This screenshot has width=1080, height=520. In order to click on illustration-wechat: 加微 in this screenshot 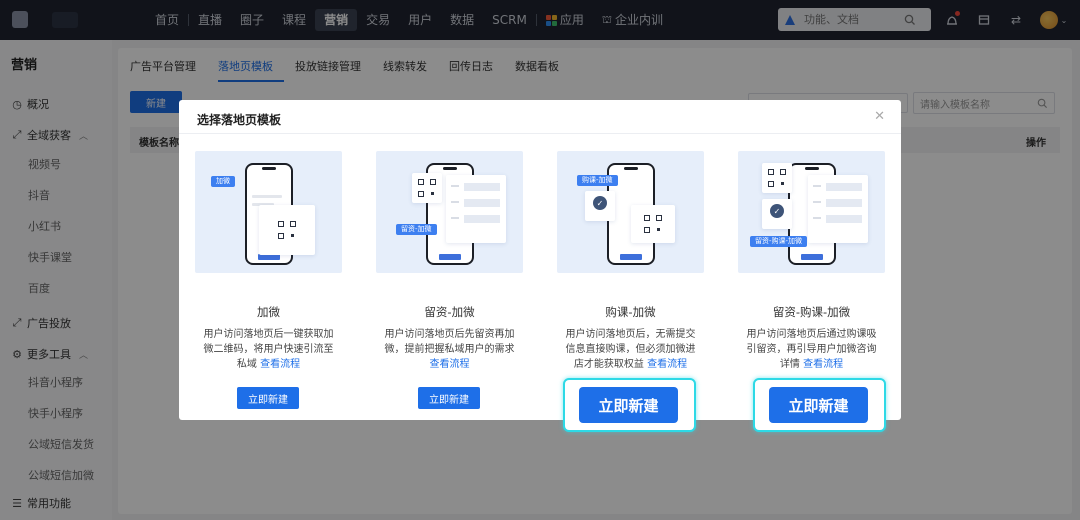, I will do `click(268, 212)`.